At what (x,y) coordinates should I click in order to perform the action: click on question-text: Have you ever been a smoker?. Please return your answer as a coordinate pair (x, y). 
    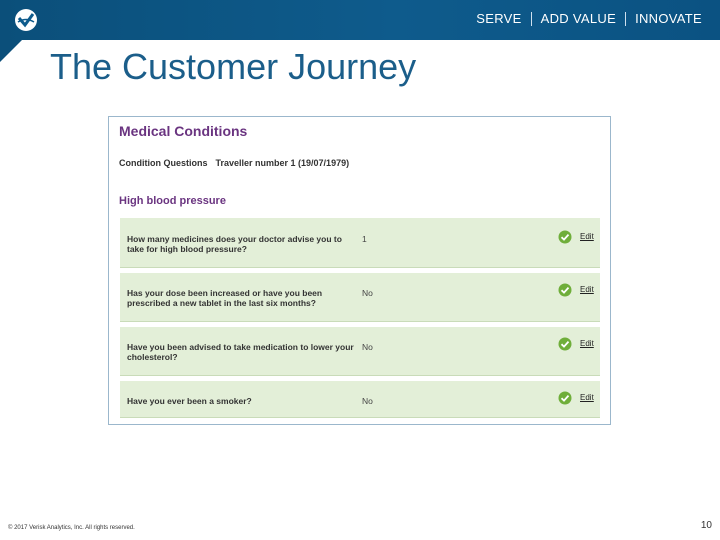
    Looking at the image, I should click on (189, 401).